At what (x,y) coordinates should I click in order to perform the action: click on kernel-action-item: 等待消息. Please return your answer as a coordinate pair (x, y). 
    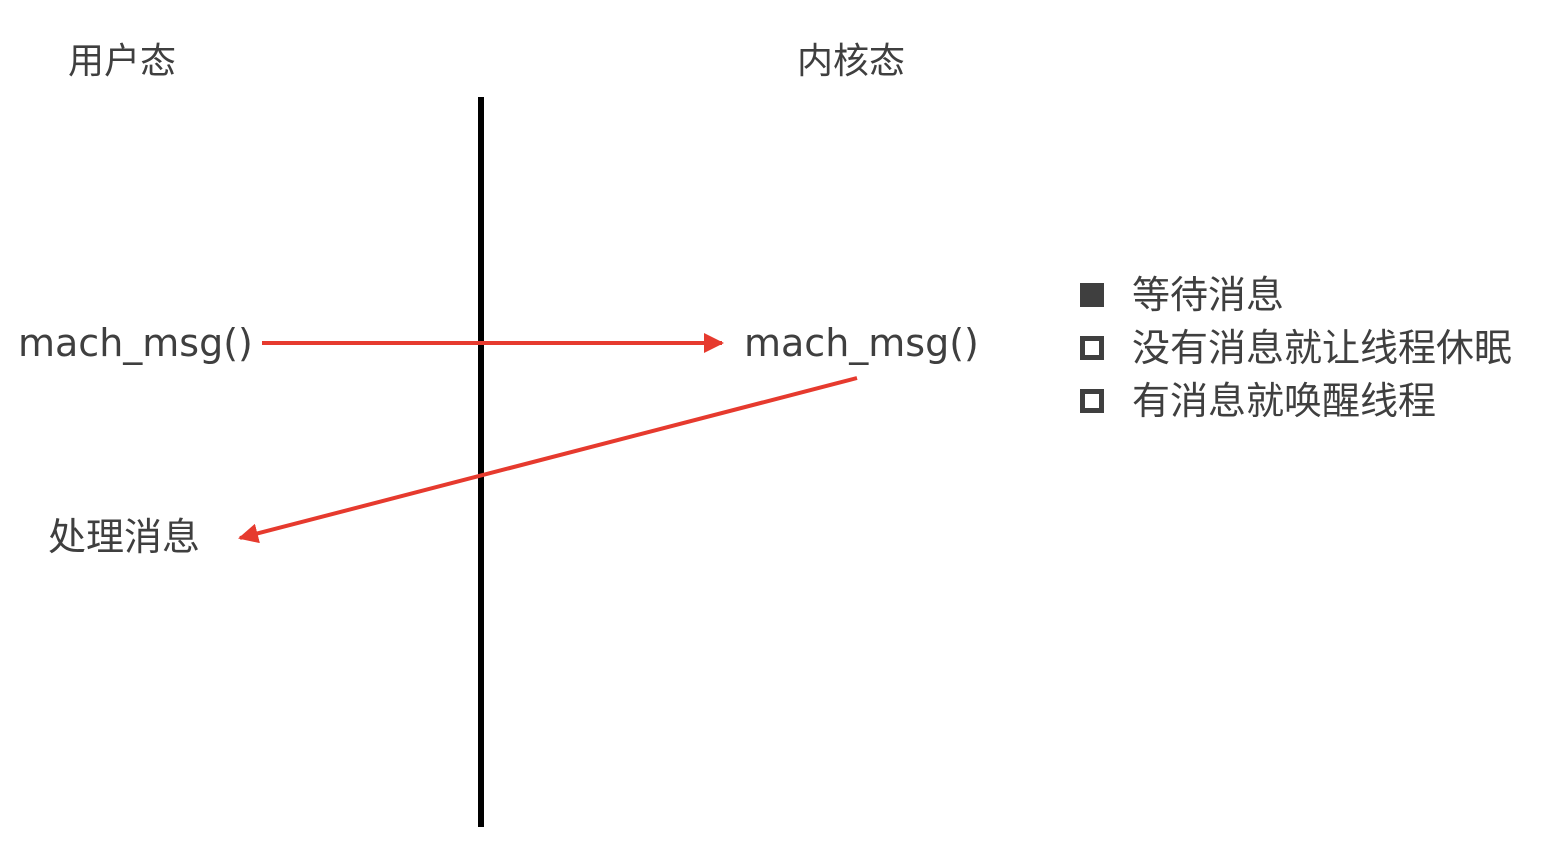
    Looking at the image, I should click on (1296, 294).